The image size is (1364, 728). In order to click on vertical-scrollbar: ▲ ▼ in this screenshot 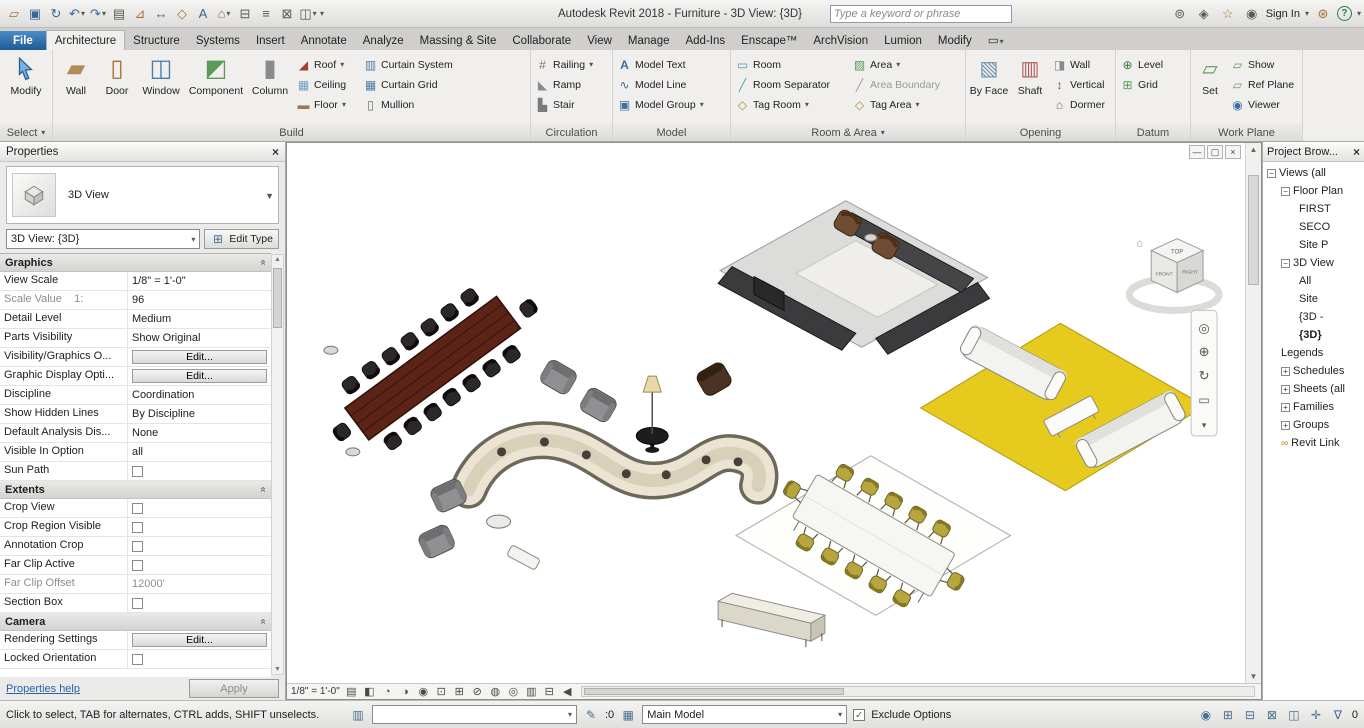, I will do `click(1253, 413)`.